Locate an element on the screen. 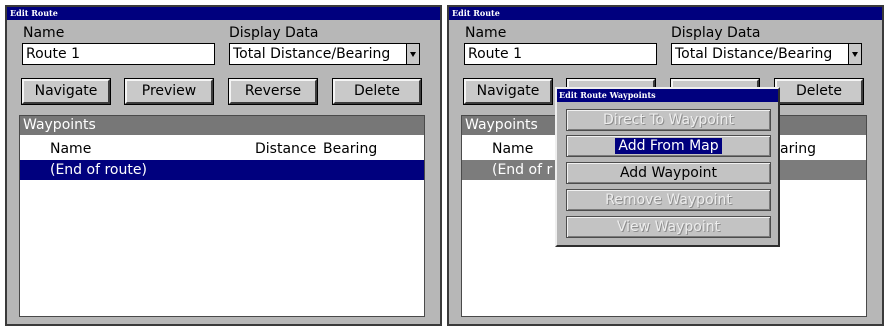 This screenshot has width=886, height=330. column-distance: Distance is located at coordinates (286, 149).